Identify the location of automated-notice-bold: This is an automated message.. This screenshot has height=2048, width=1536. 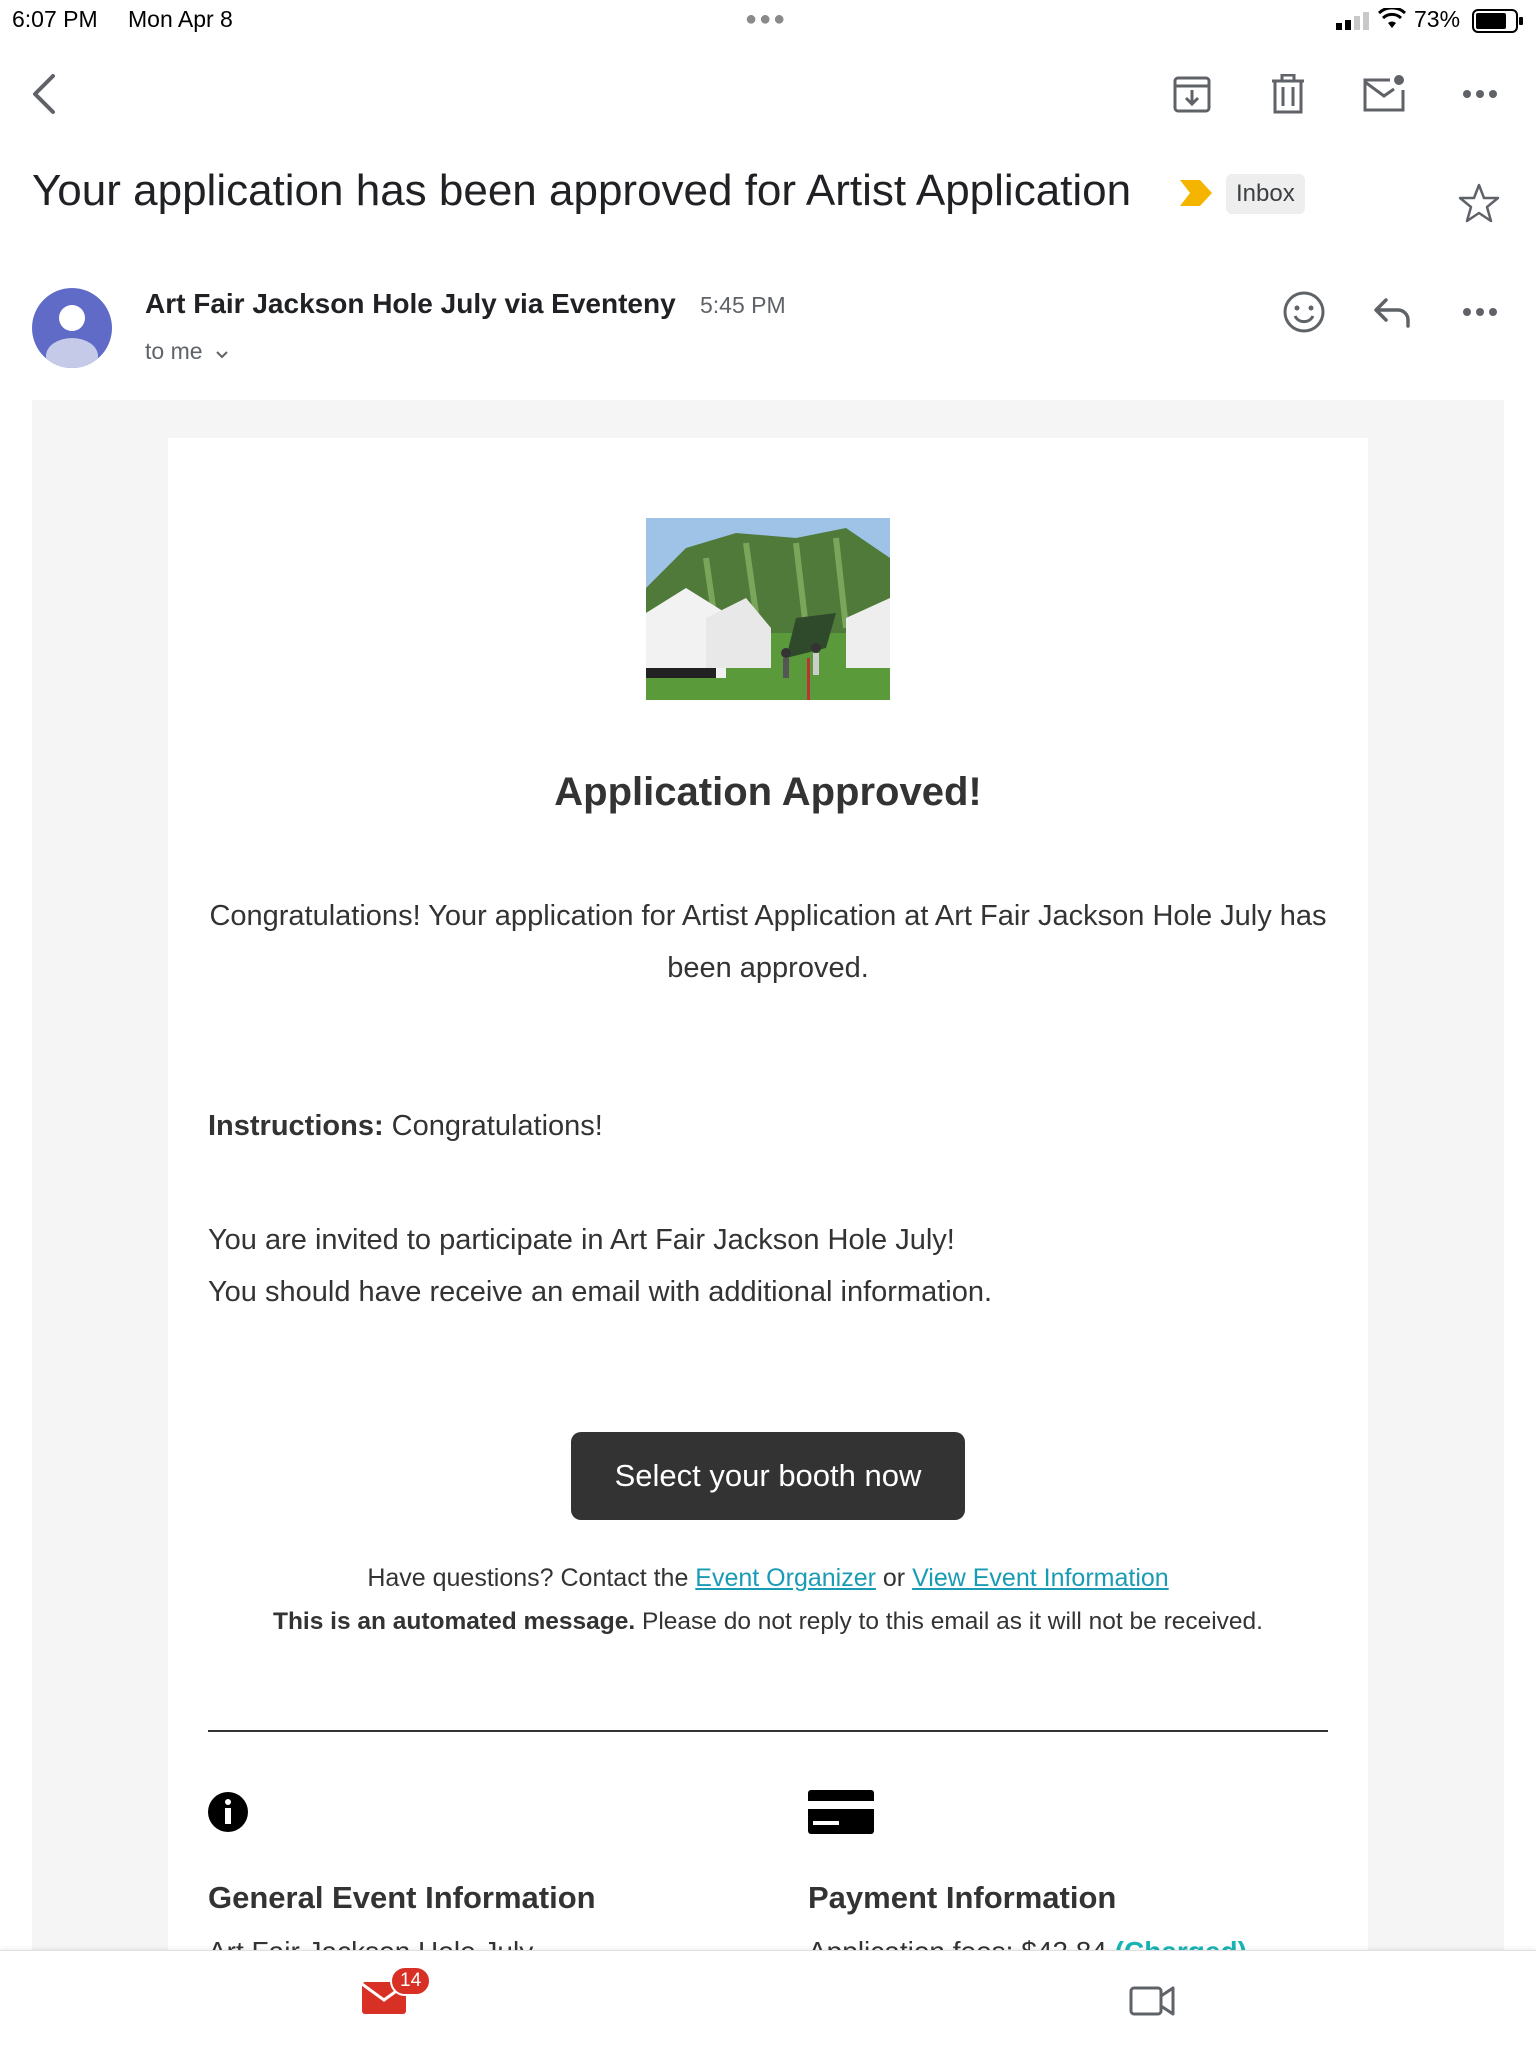
(454, 1621).